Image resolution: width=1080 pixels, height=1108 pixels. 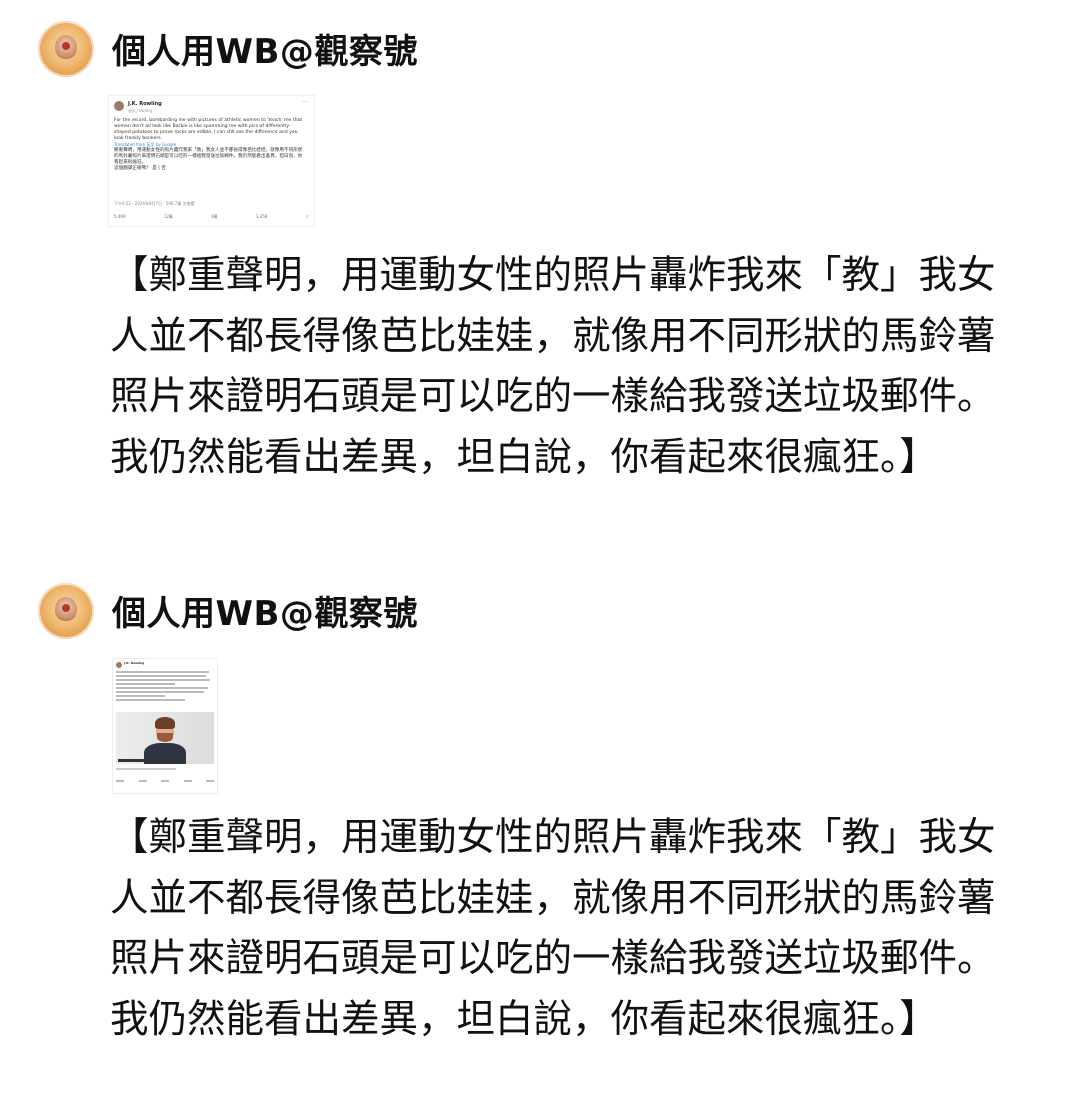 I want to click on share-icon: ⇪, so click(x=307, y=216).